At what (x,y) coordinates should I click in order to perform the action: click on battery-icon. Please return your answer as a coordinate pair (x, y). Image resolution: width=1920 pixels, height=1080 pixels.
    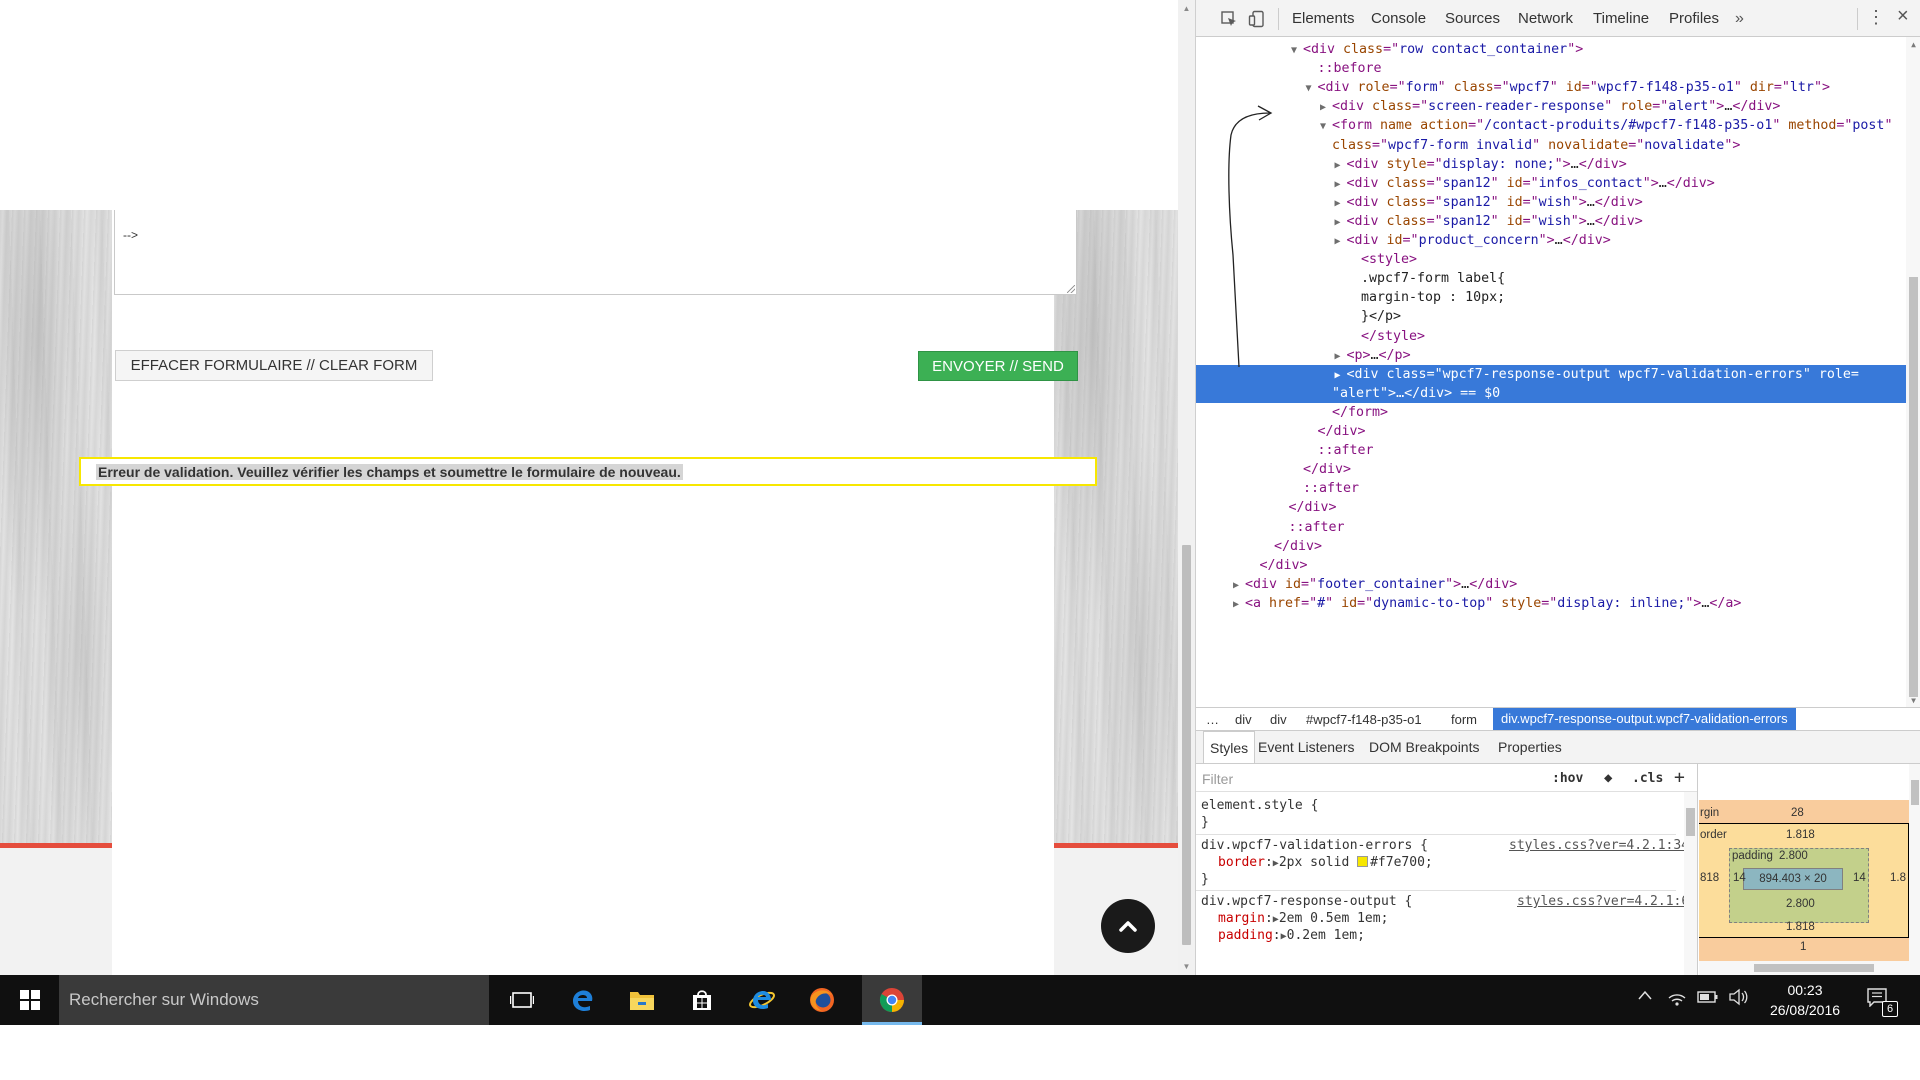
    Looking at the image, I should click on (1708, 999).